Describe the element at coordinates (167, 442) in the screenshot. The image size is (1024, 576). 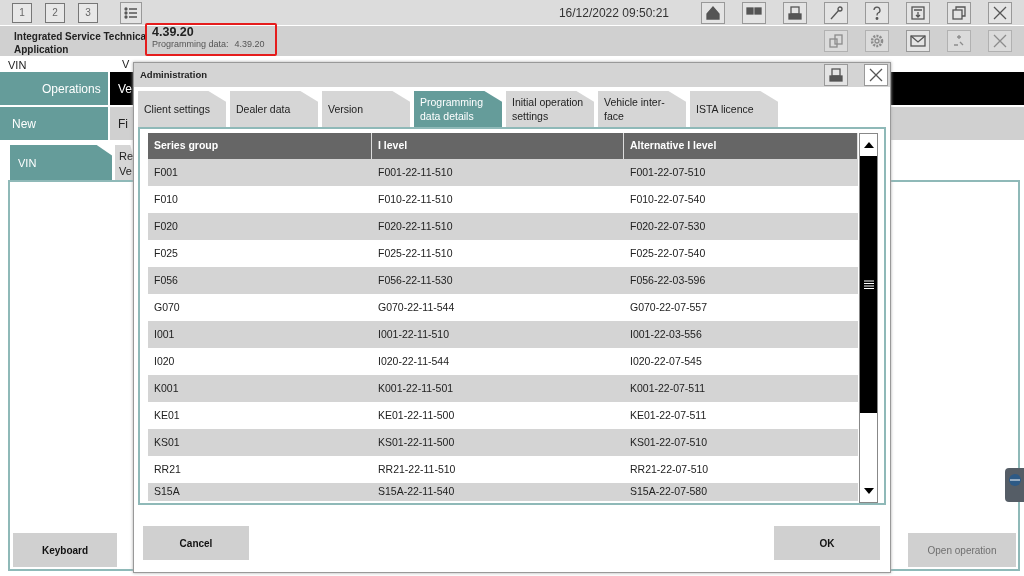
I see `table-cell-text: KS01` at that location.